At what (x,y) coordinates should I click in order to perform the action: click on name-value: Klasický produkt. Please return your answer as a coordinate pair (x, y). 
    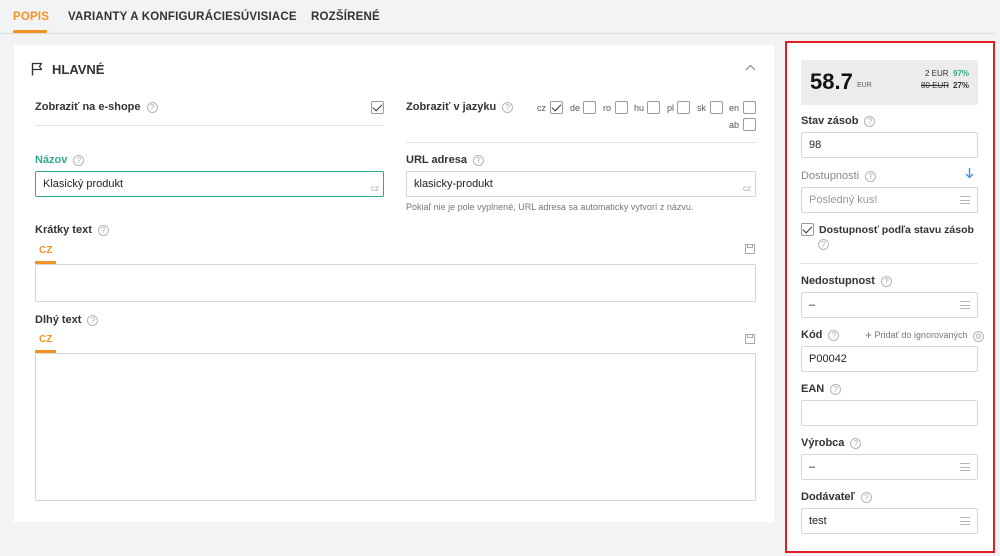
    Looking at the image, I should click on (83, 184).